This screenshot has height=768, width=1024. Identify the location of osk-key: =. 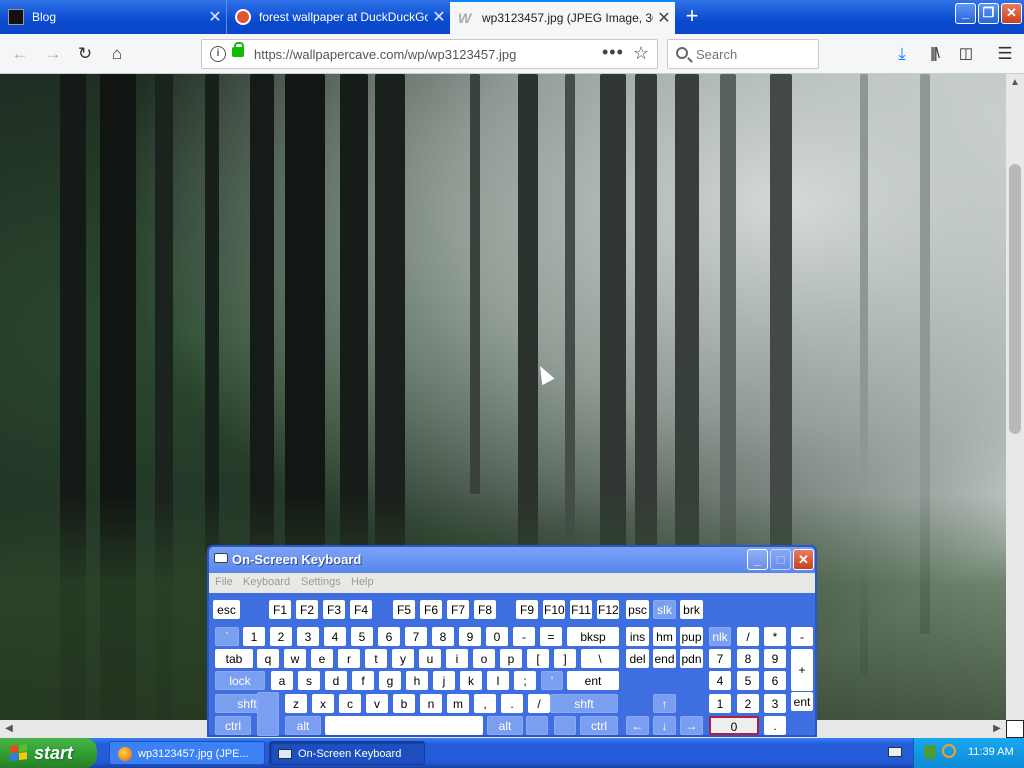
(551, 636).